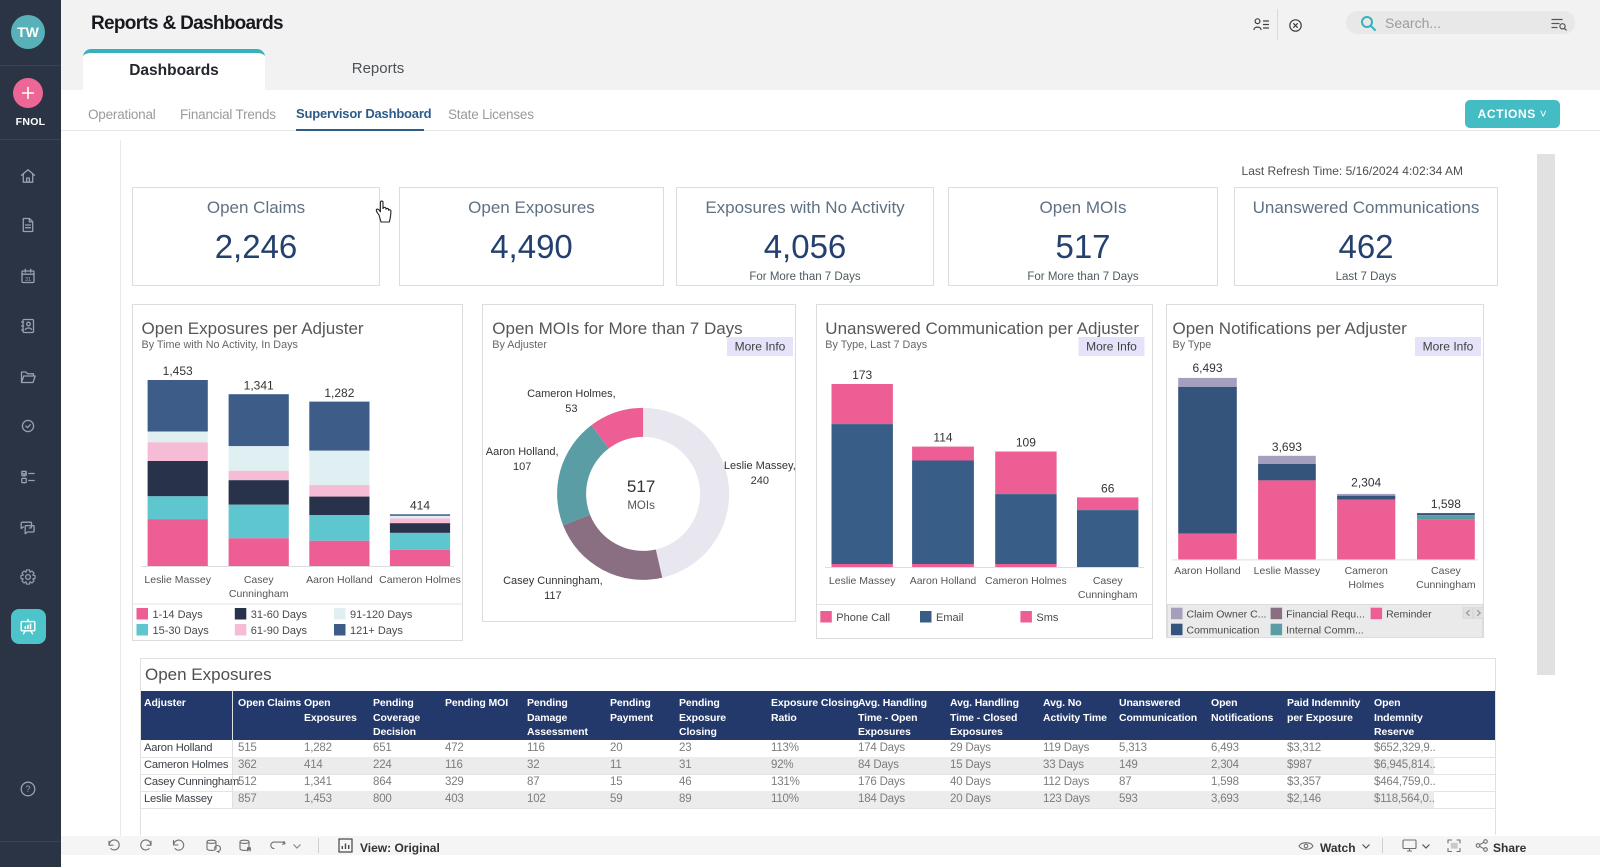  What do you see at coordinates (1108, 488) in the screenshot?
I see `svg-text: 66` at bounding box center [1108, 488].